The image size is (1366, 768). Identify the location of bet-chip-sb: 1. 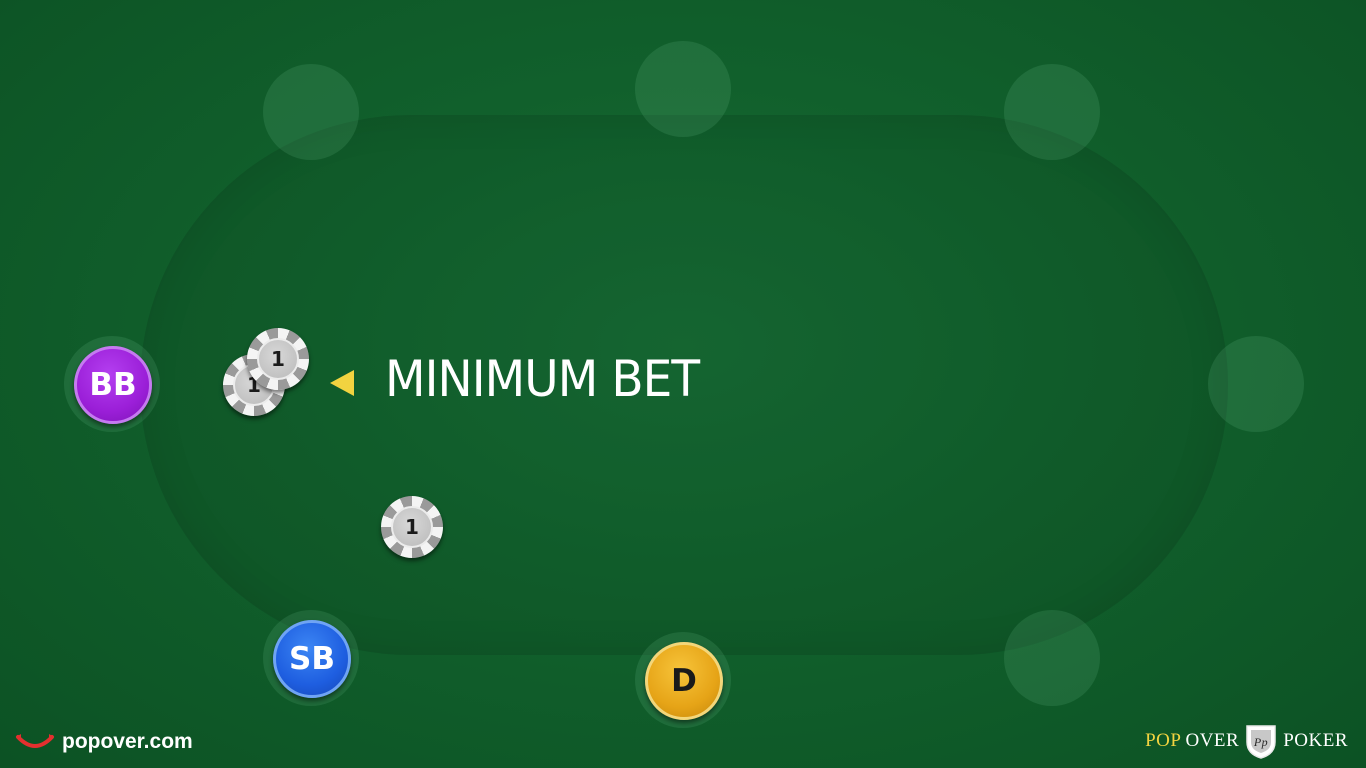
(412, 527).